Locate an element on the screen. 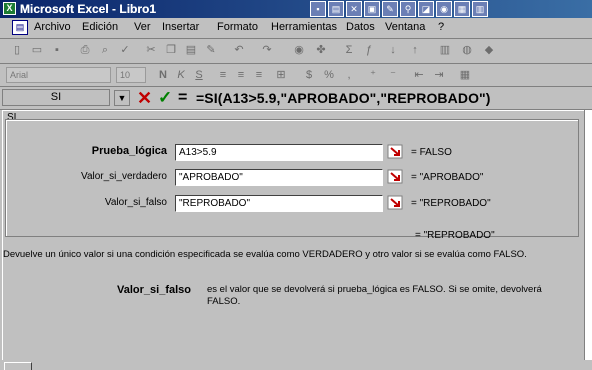 The image size is (592, 370). percent-icon: % is located at coordinates (329, 75).